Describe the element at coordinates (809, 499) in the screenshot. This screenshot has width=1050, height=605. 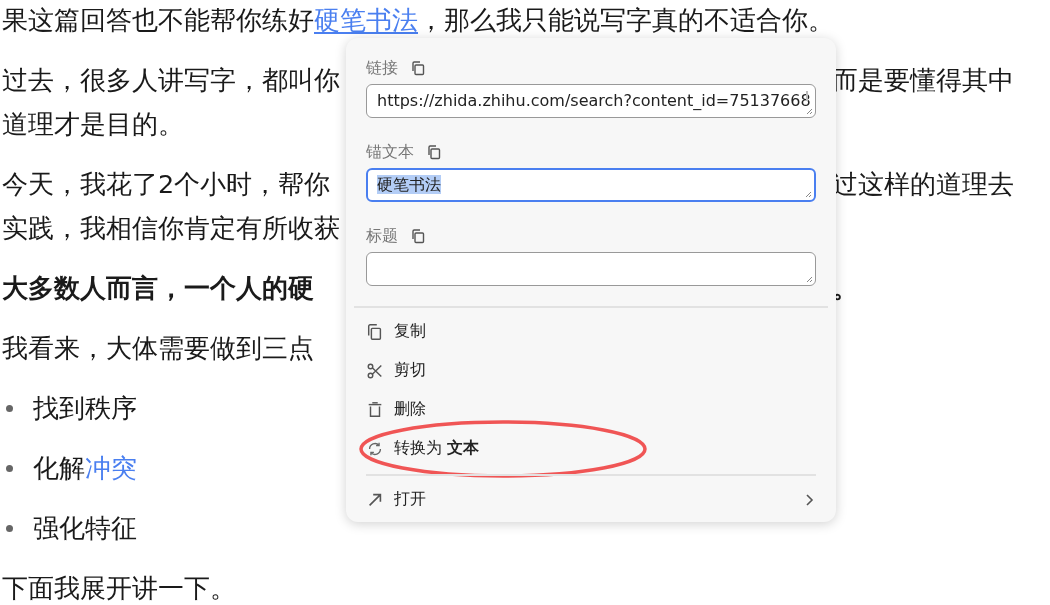
I see `chevron-right-icon` at that location.